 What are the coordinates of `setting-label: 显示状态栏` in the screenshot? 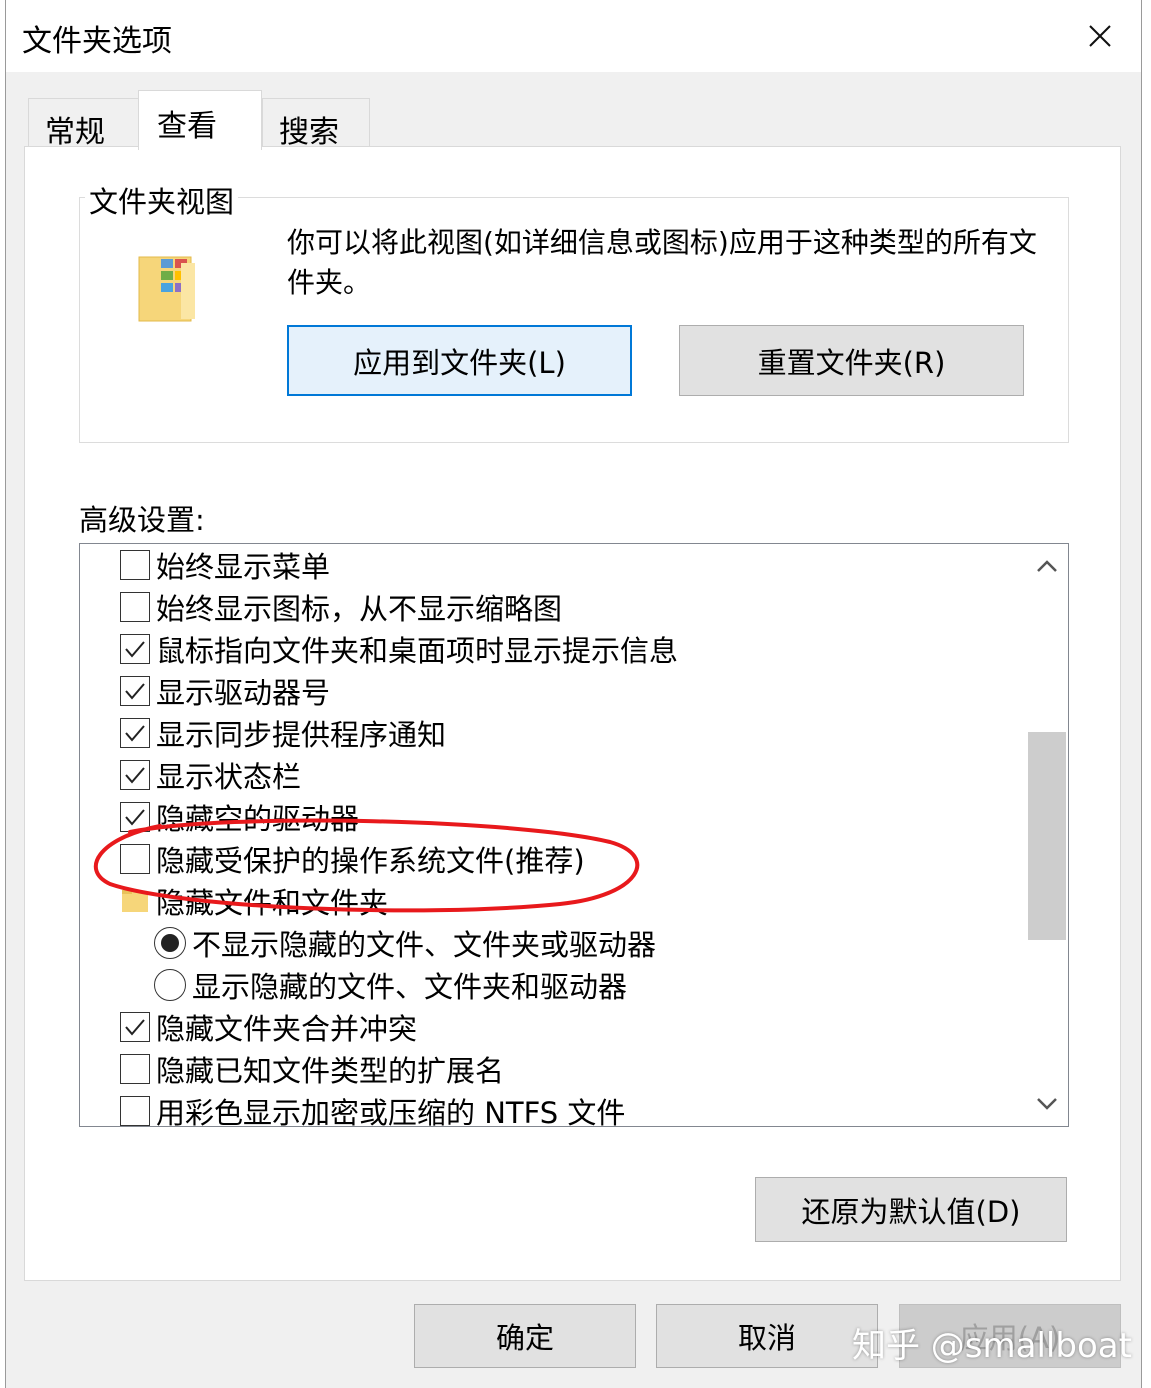 It's located at (229, 777).